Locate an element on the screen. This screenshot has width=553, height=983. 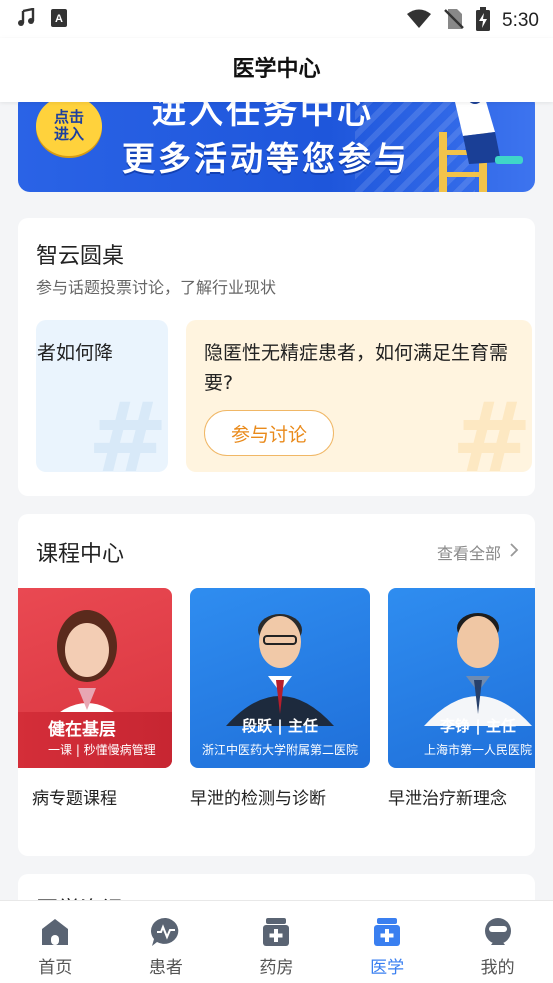
tab-pharmacy: 药房 is located at coordinates (276, 942).